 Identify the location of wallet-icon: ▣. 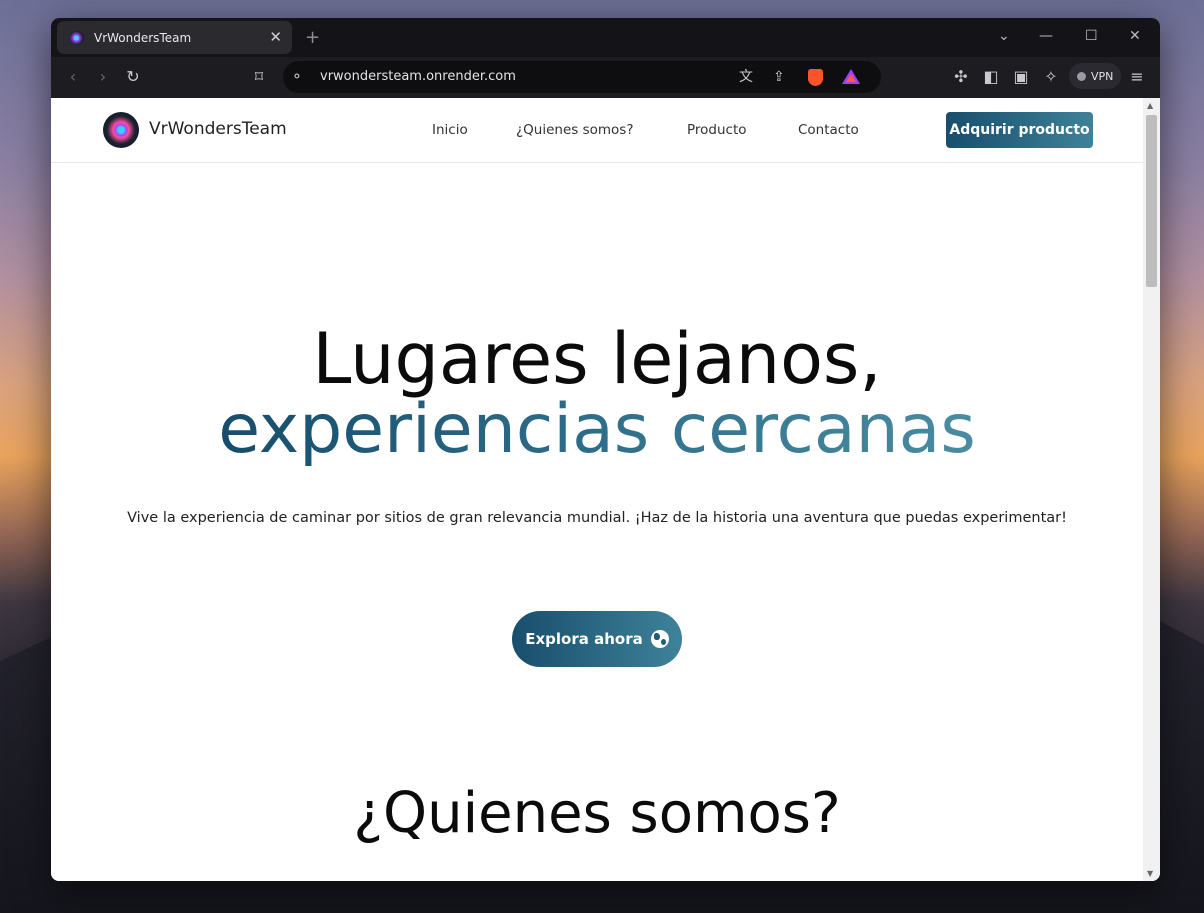
(1021, 77).